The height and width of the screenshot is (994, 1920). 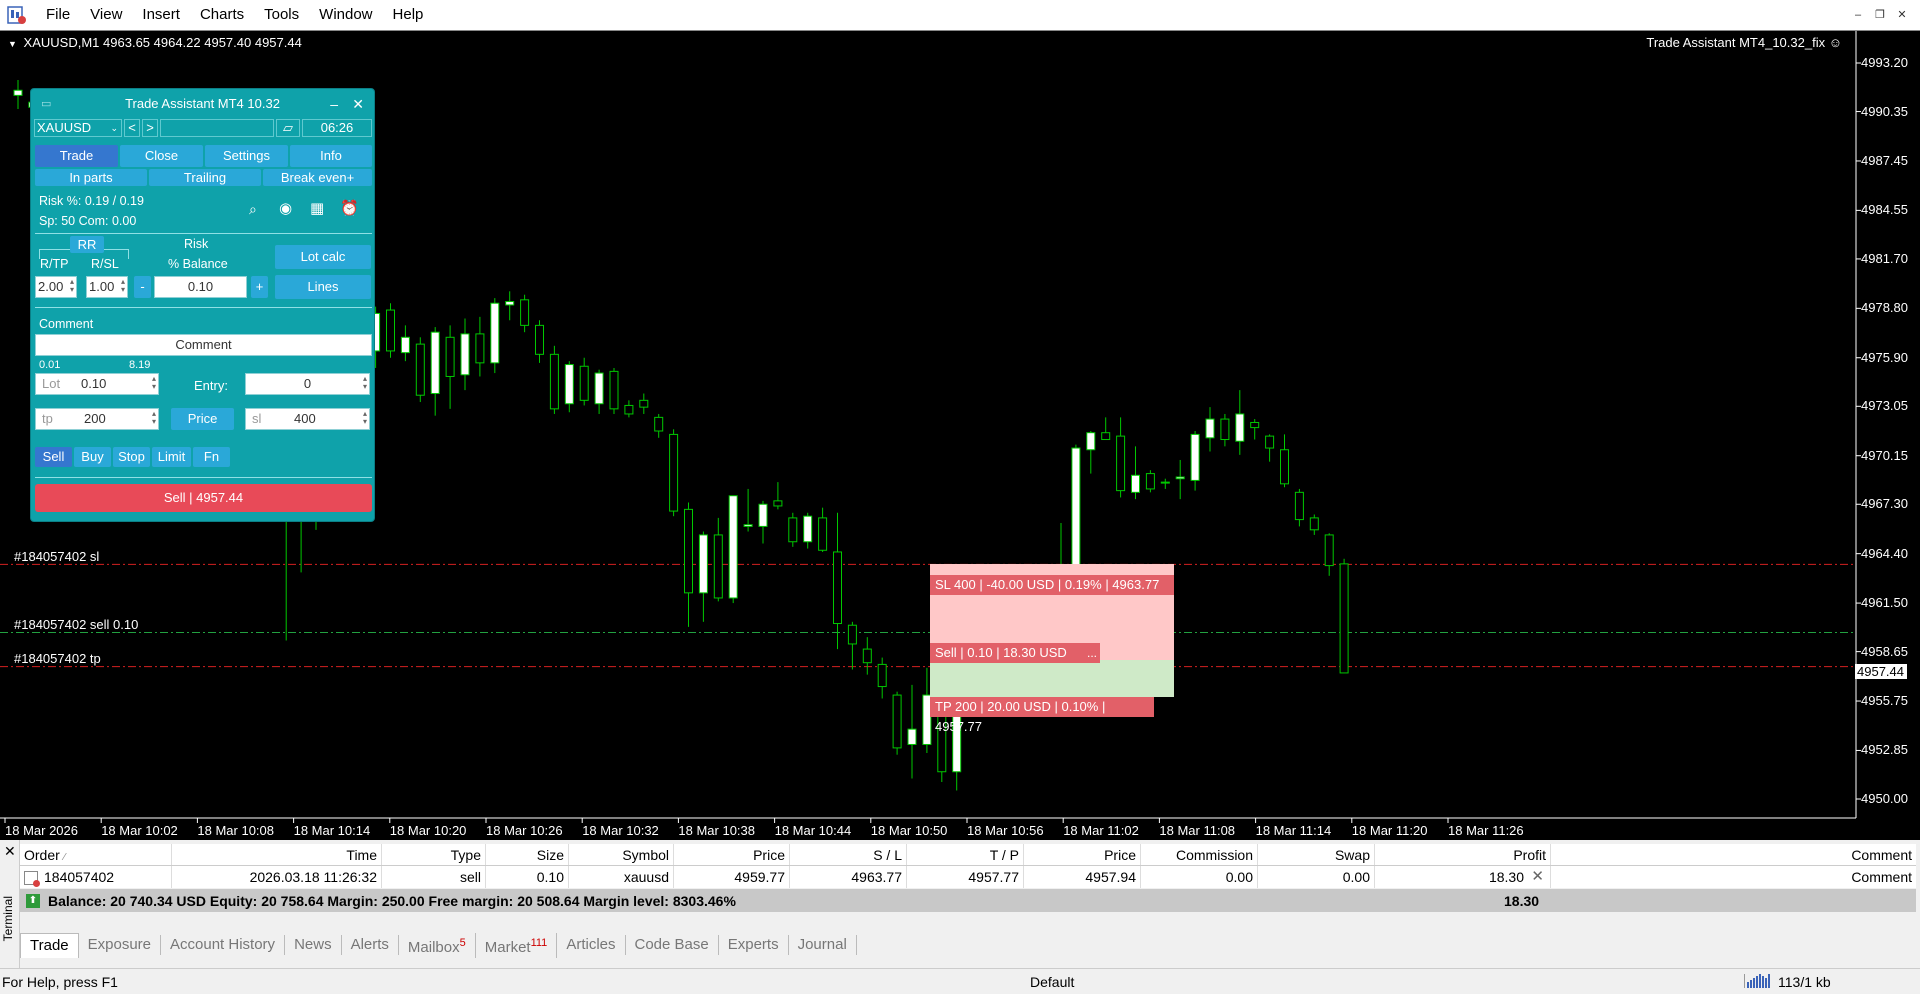 What do you see at coordinates (1902, 15) in the screenshot?
I see `close-button: ✕` at bounding box center [1902, 15].